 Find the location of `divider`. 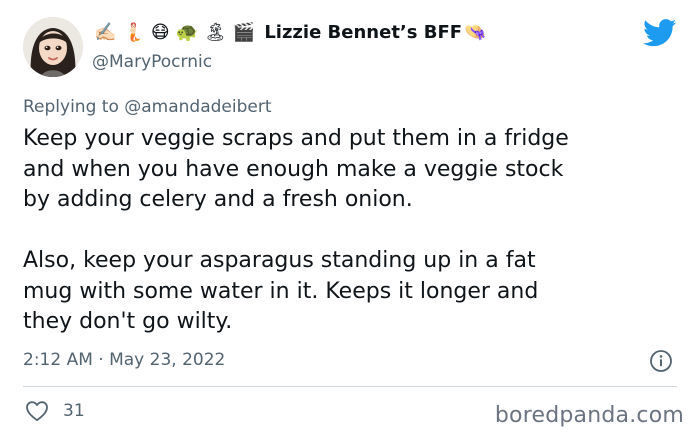

divider is located at coordinates (350, 386).